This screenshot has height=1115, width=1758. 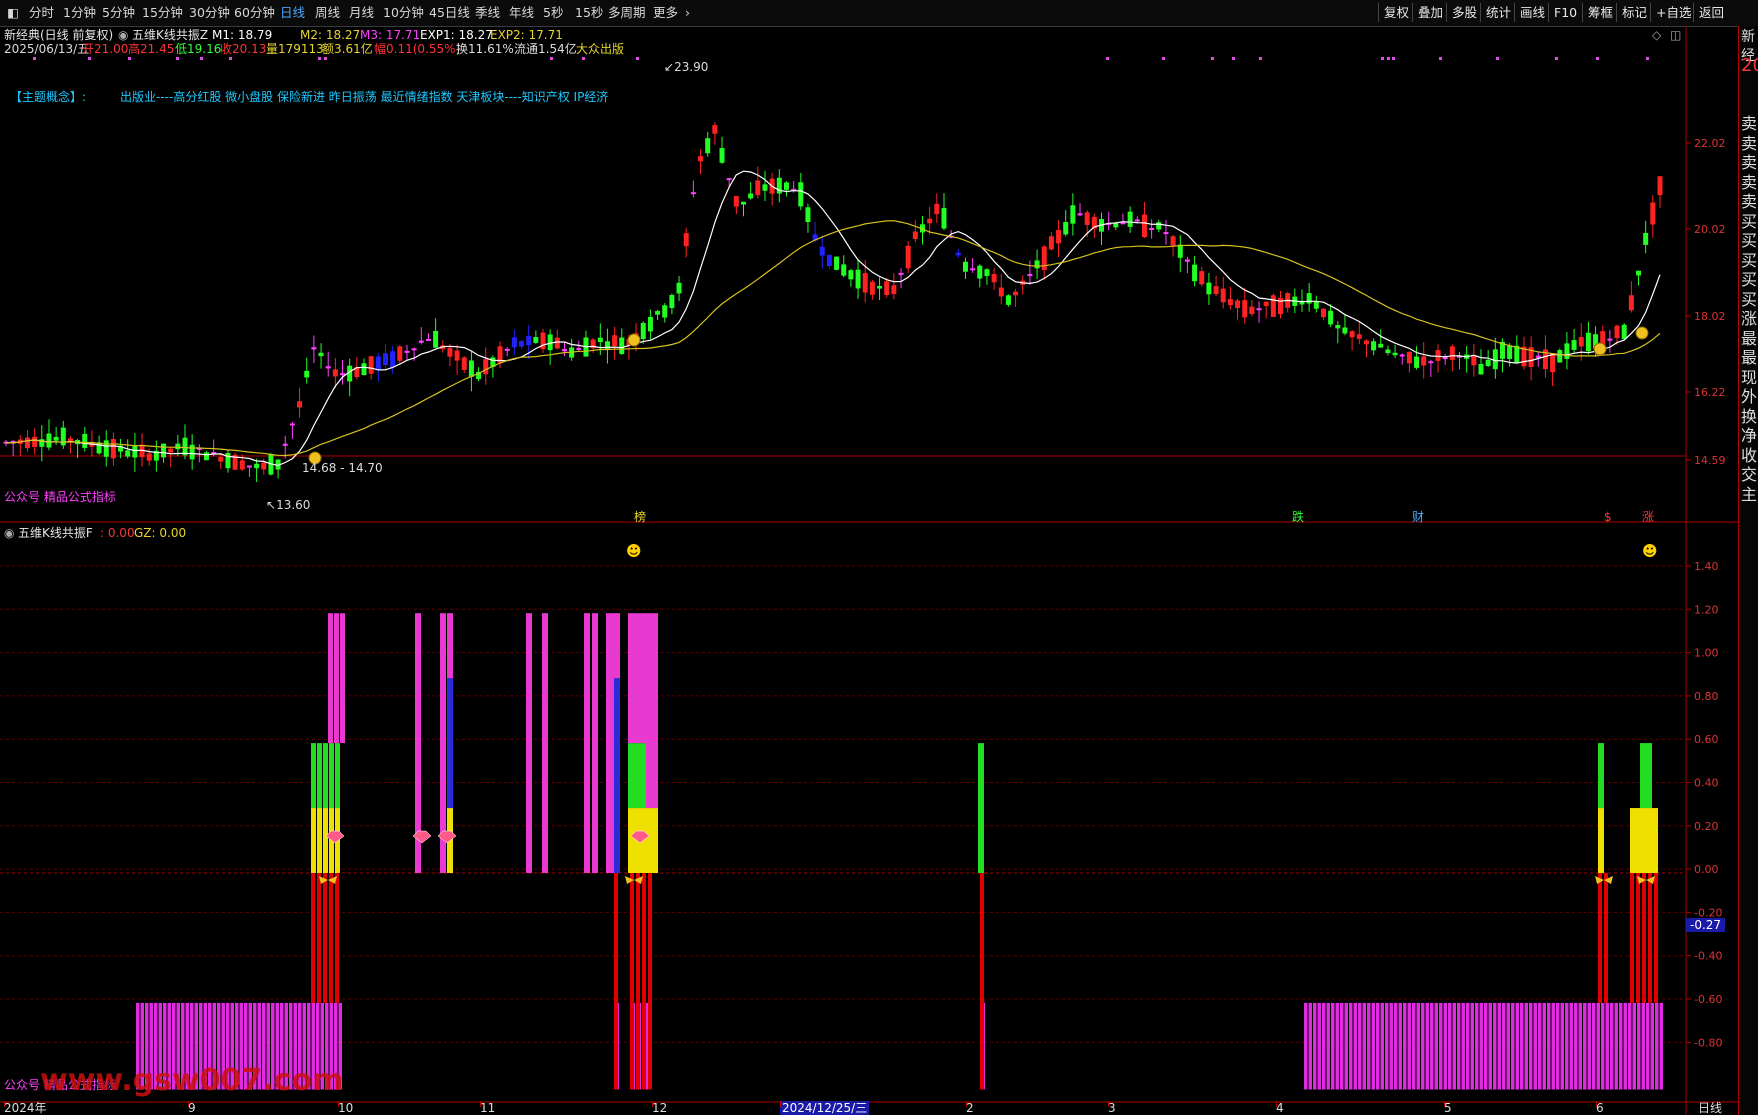 What do you see at coordinates (123, 35) in the screenshot?
I see `gear-icon: ◉` at bounding box center [123, 35].